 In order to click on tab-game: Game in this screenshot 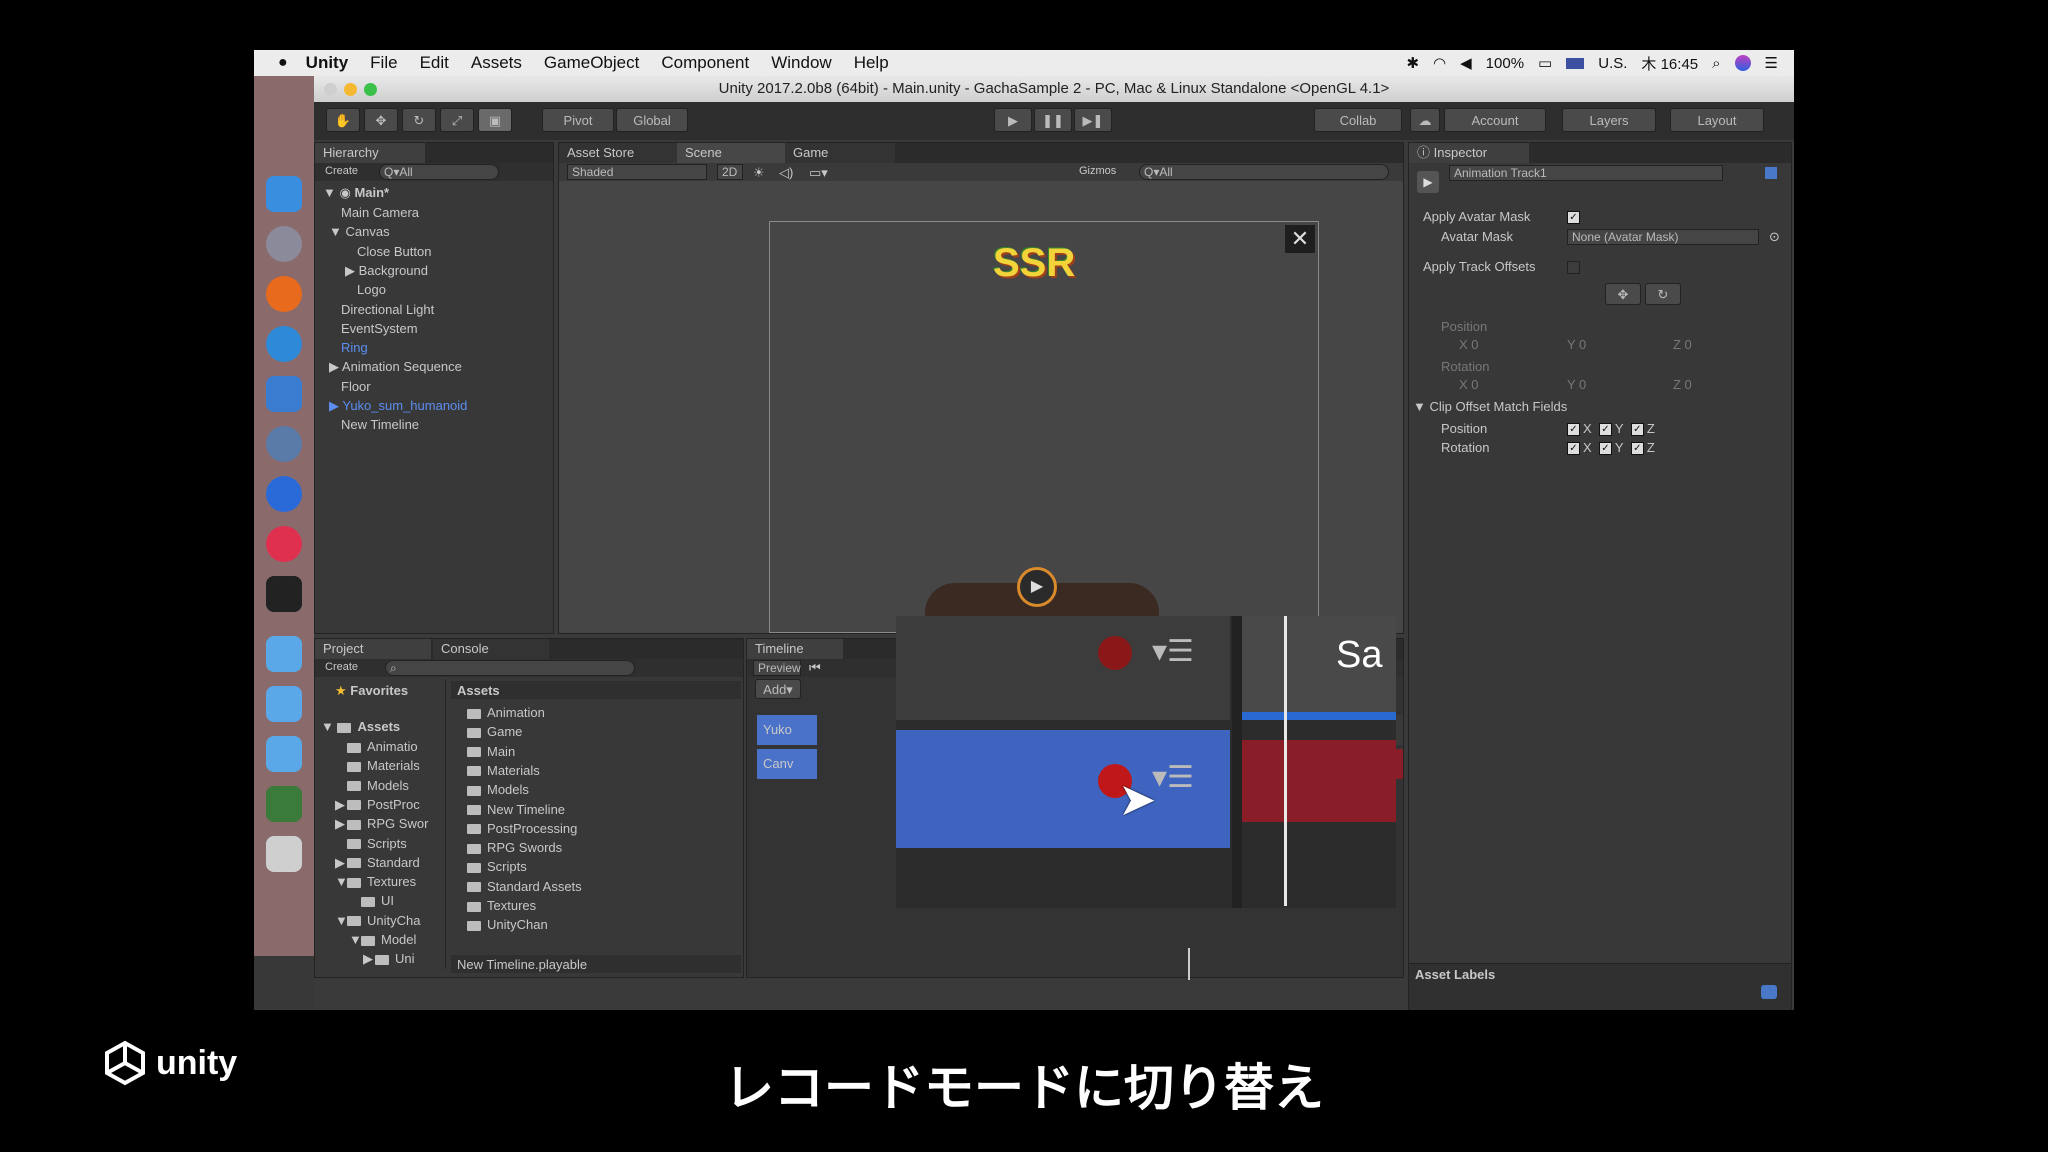, I will do `click(840, 153)`.